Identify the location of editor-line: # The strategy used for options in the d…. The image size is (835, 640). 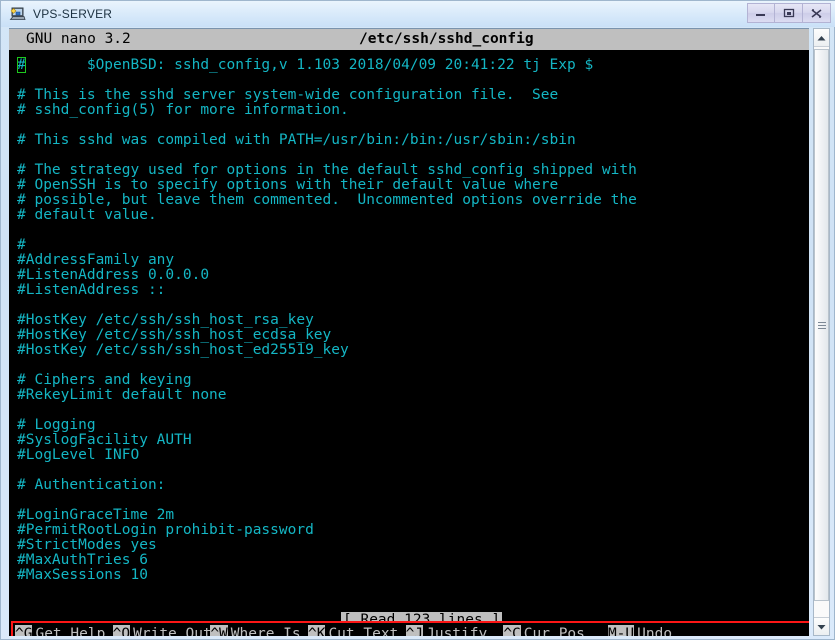
(327, 170).